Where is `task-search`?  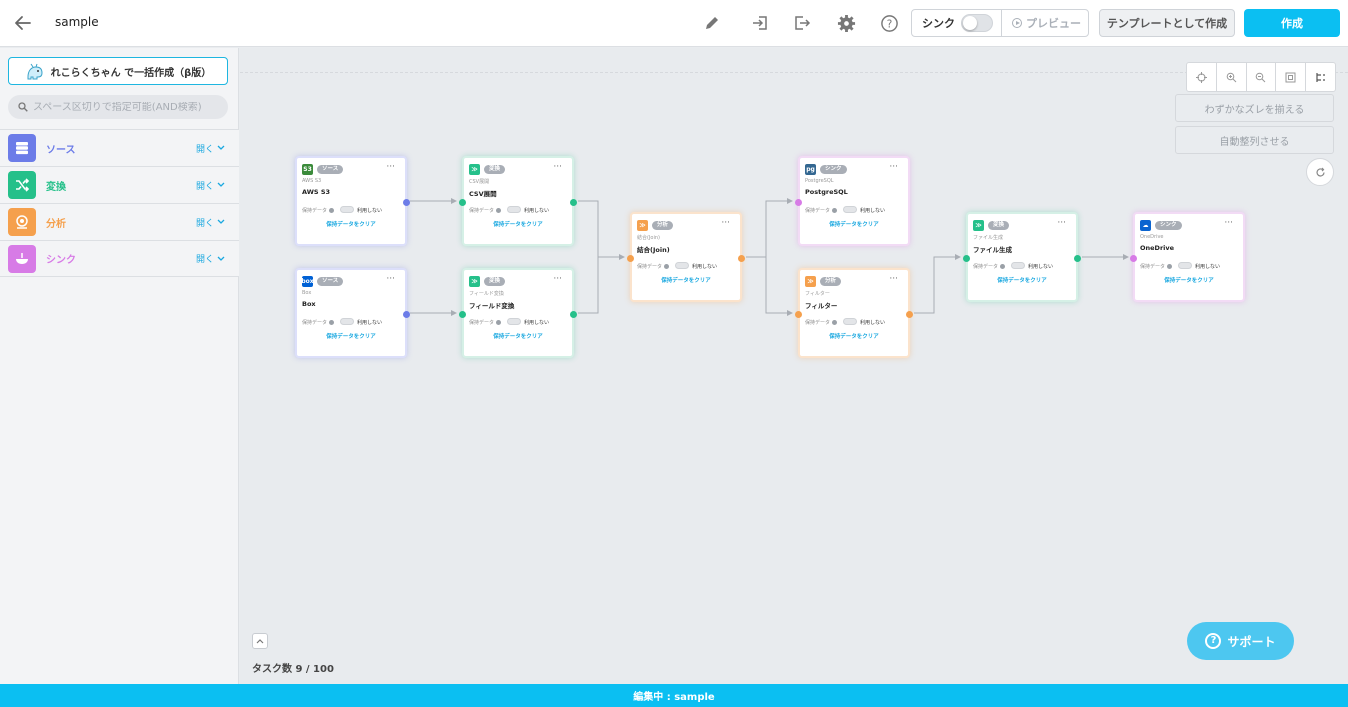 task-search is located at coordinates (118, 107).